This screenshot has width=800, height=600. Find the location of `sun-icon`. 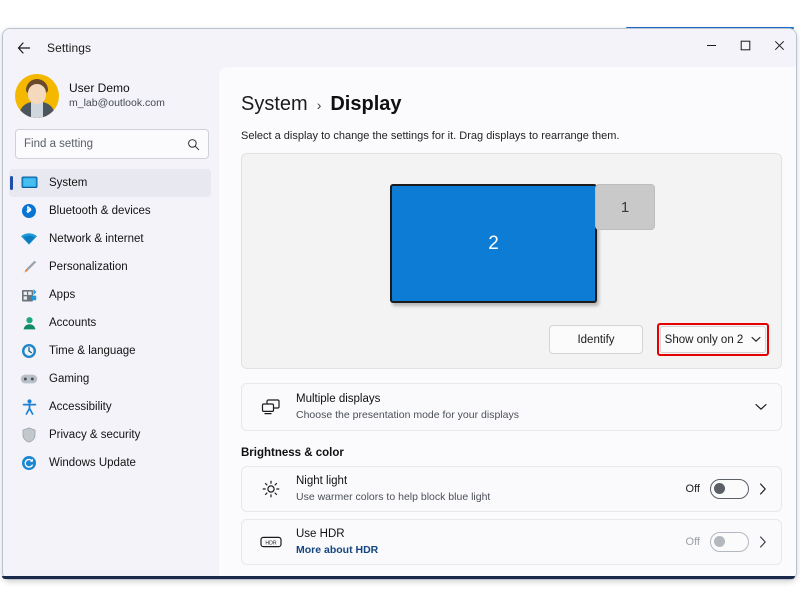

sun-icon is located at coordinates (271, 489).